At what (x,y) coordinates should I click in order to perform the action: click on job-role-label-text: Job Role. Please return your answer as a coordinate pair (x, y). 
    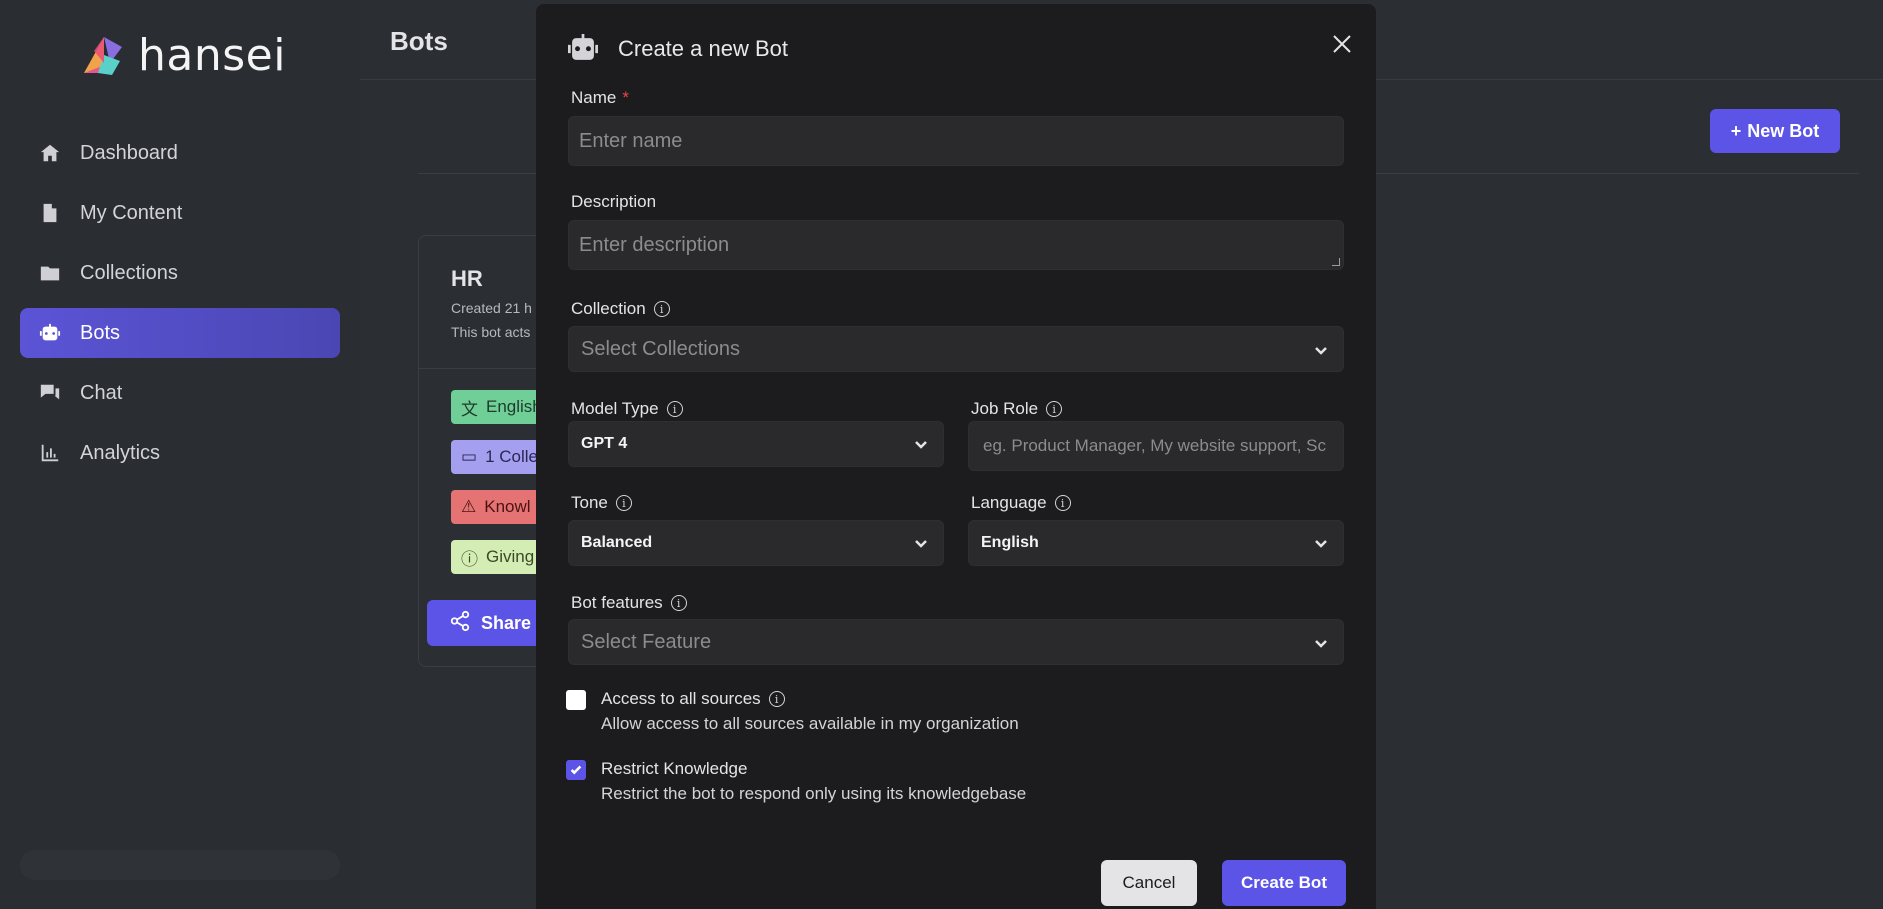
    Looking at the image, I should click on (1005, 408).